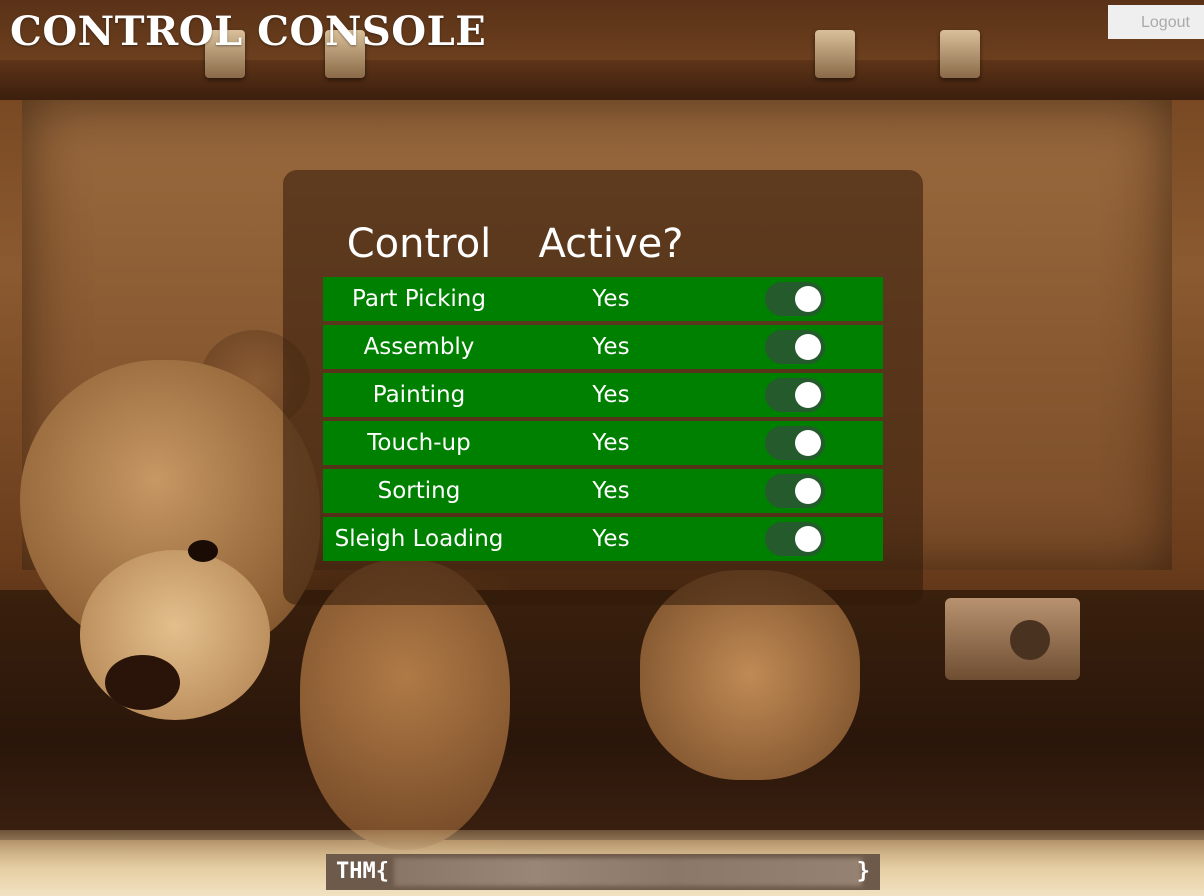  What do you see at coordinates (142, 682) in the screenshot?
I see `teddy-bear-nose` at bounding box center [142, 682].